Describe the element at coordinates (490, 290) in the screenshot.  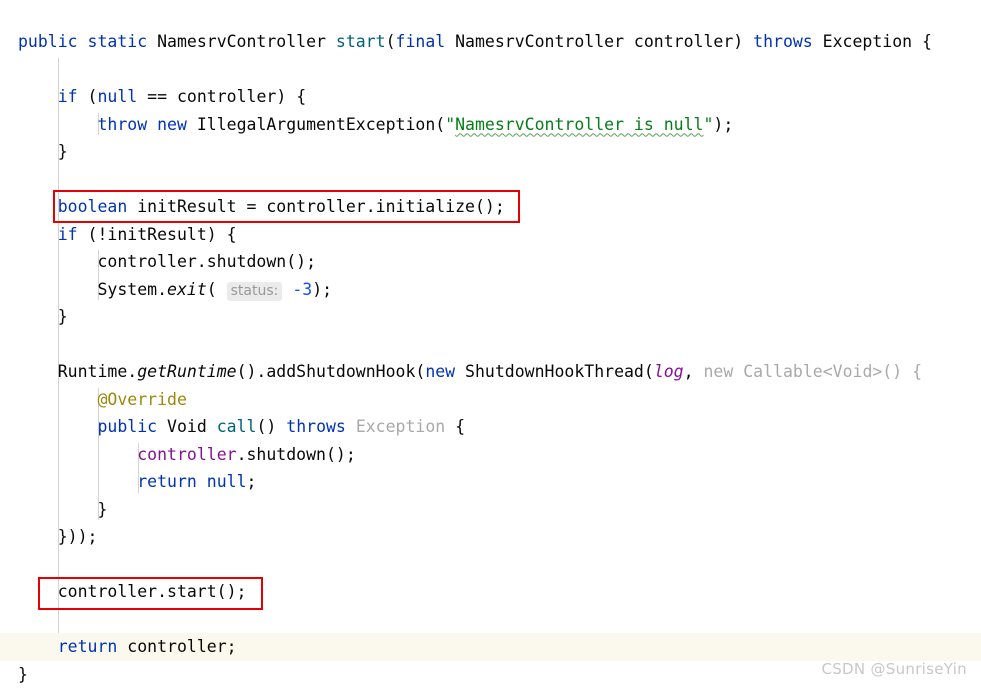
I see `code-line-10: System.exit( status: -3);` at that location.